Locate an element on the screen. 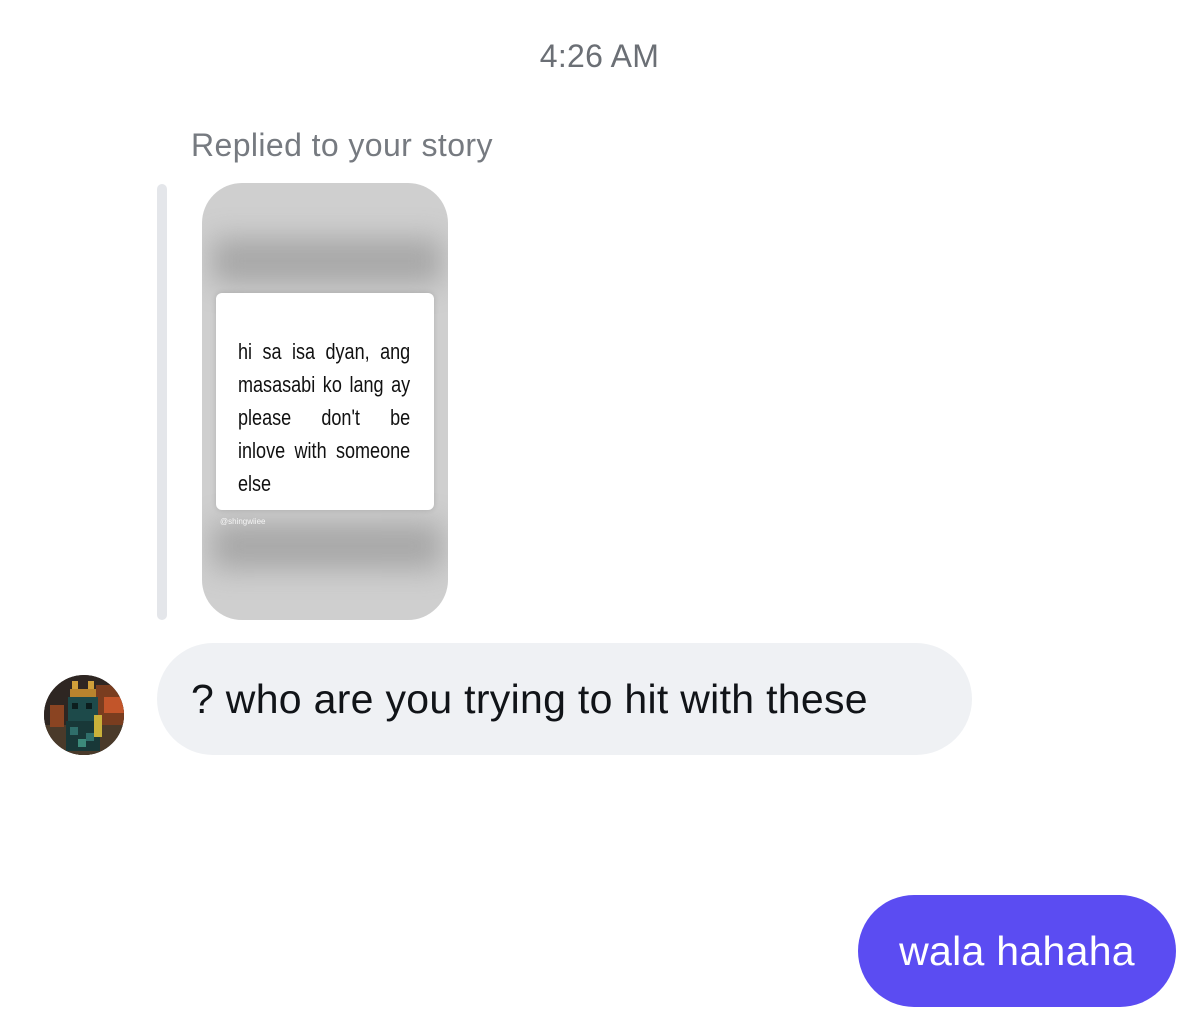  story-reply-label: Replied to your story is located at coordinates (342, 145).